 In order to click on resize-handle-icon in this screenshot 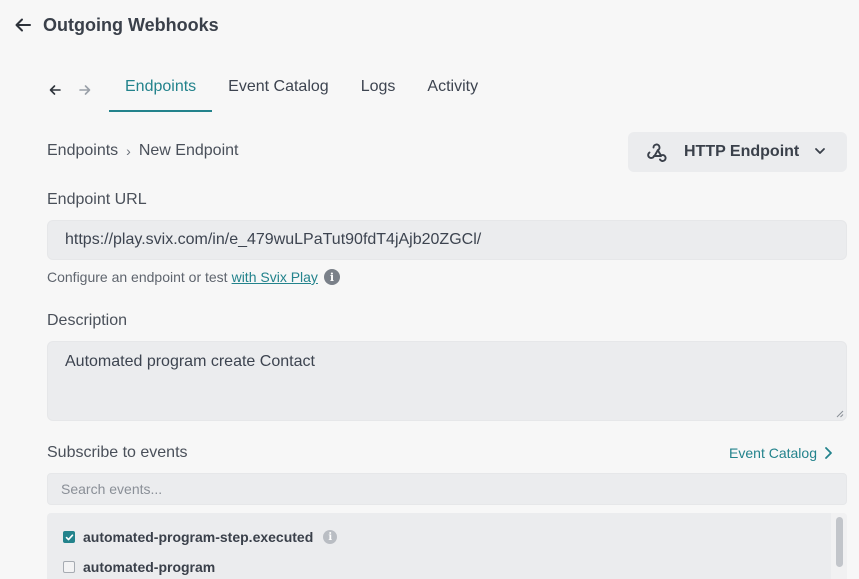, I will do `click(840, 414)`.